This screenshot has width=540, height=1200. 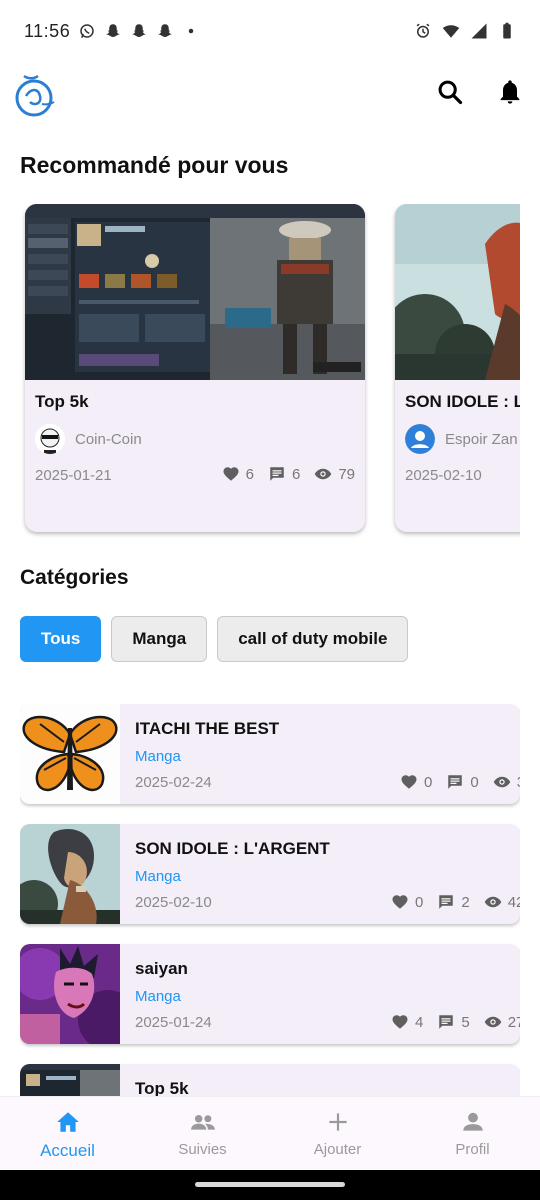 I want to click on nav-item-profil: Profil, so click(x=472, y=1133).